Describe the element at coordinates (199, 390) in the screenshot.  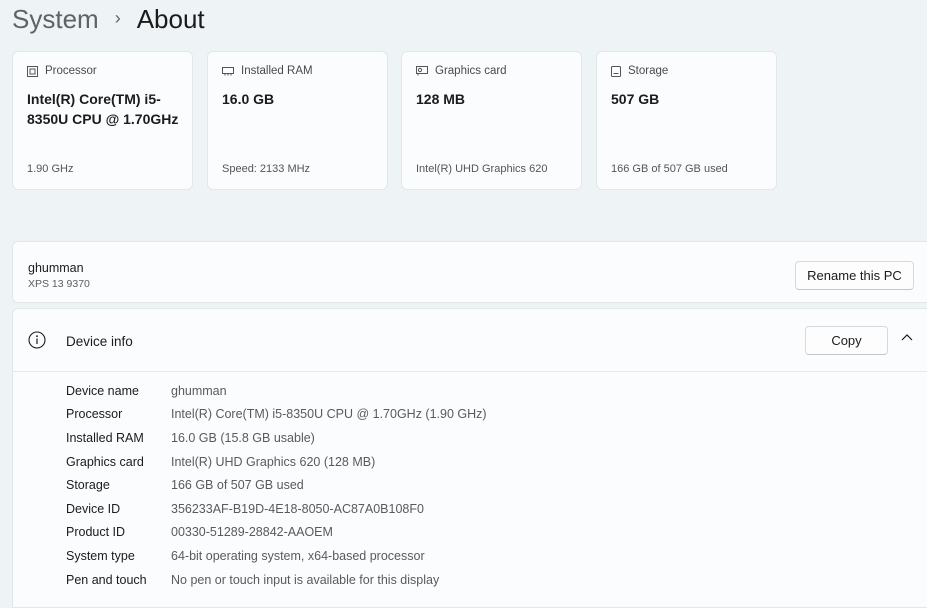
I see `info-value: ghumman` at that location.